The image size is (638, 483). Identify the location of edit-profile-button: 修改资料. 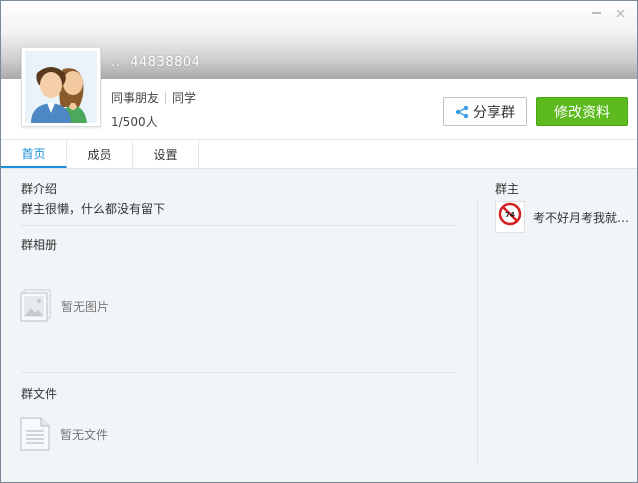
(582, 111).